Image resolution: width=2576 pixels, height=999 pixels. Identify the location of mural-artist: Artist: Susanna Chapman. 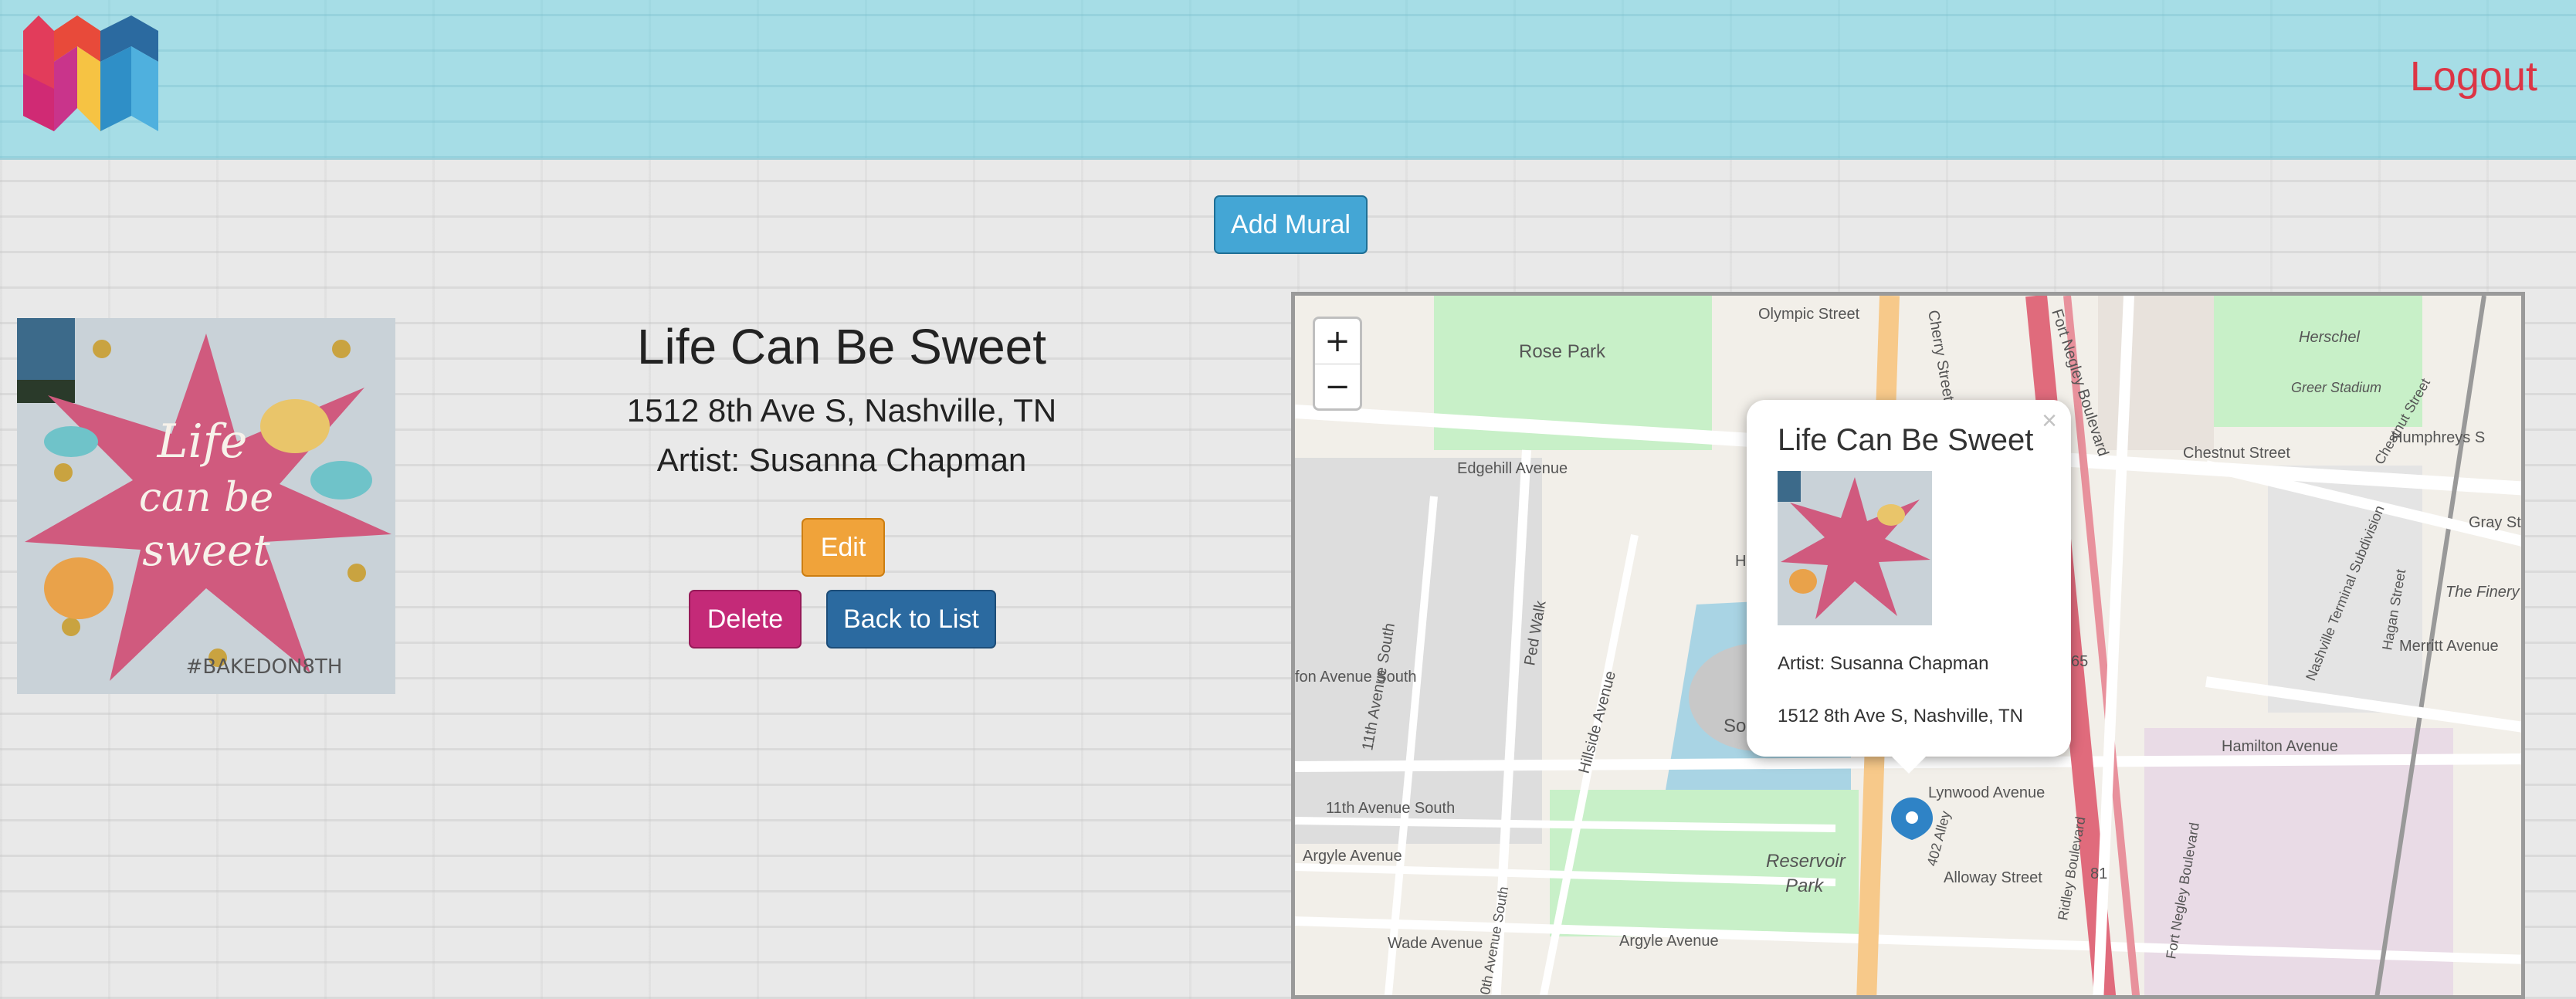
(841, 460).